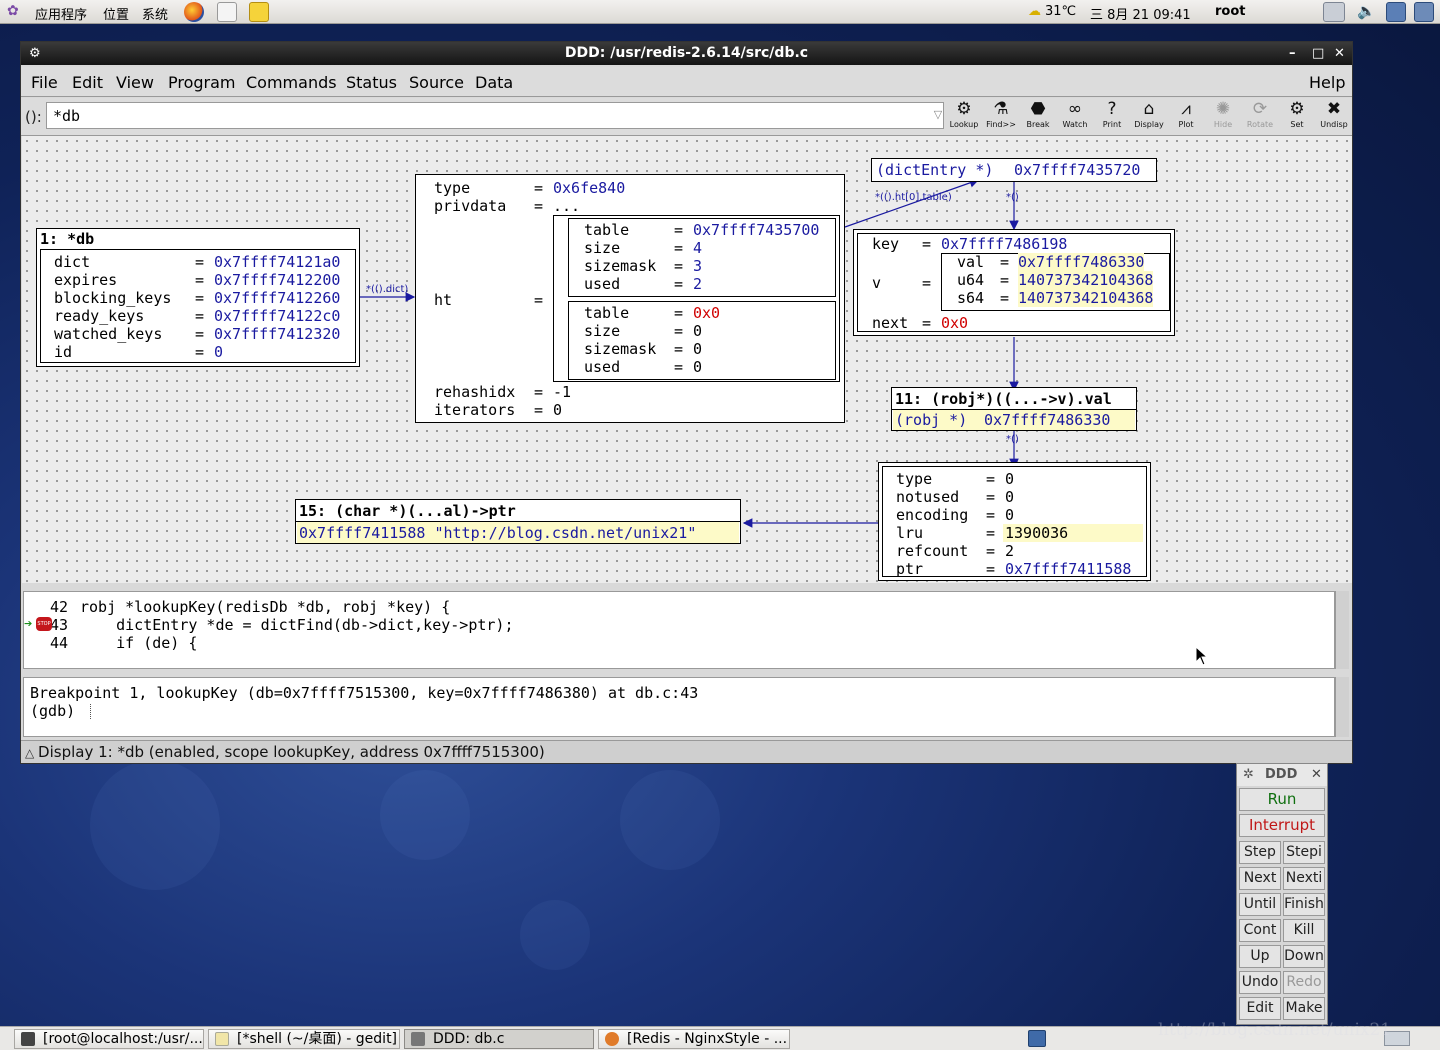 This screenshot has width=1440, height=1050. Describe the element at coordinates (116, 13) in the screenshot. I see `places-menu: 位置` at that location.